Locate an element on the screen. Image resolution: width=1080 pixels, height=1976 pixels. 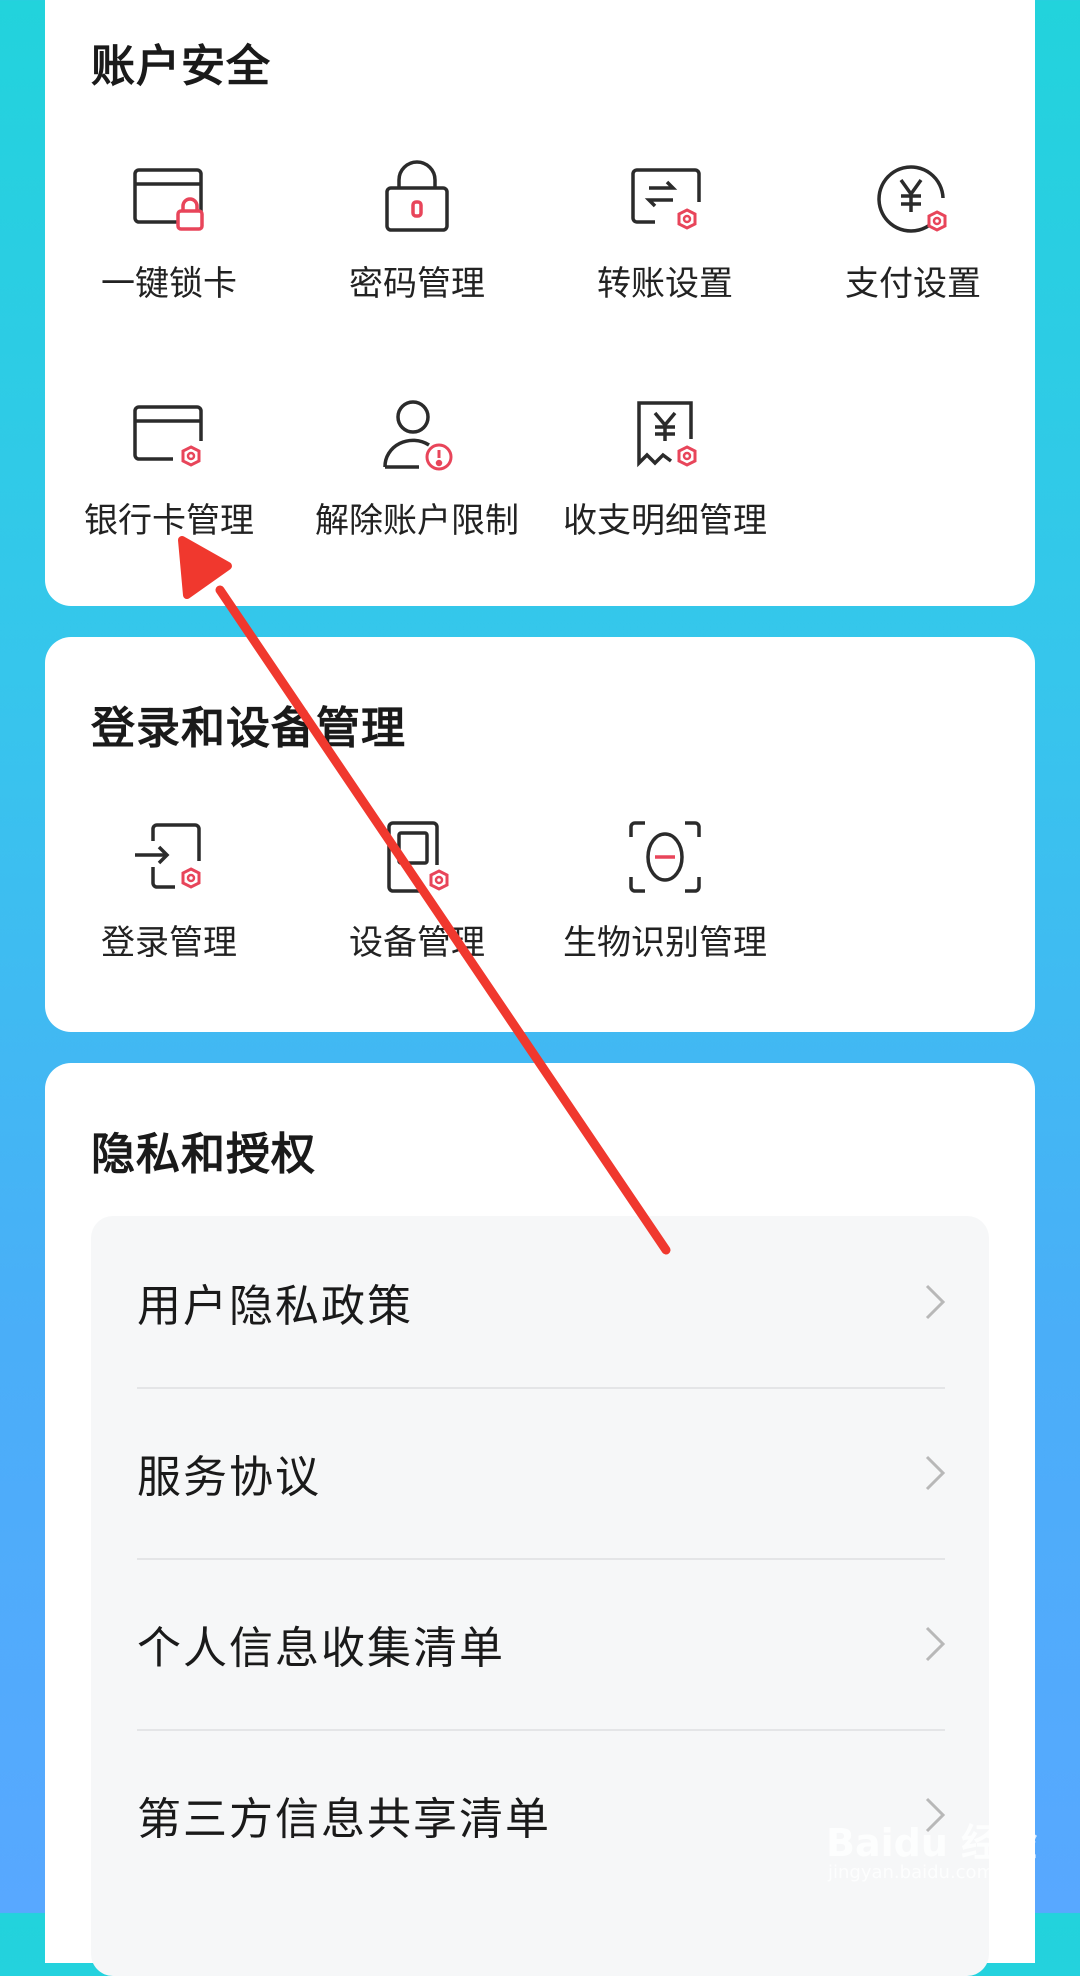
device-management-button: 设备管理 is located at coordinates (417, 897).